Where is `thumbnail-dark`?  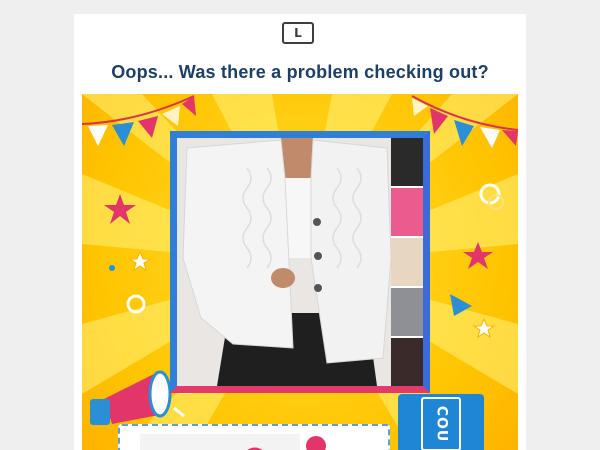
thumbnail-dark is located at coordinates (407, 362).